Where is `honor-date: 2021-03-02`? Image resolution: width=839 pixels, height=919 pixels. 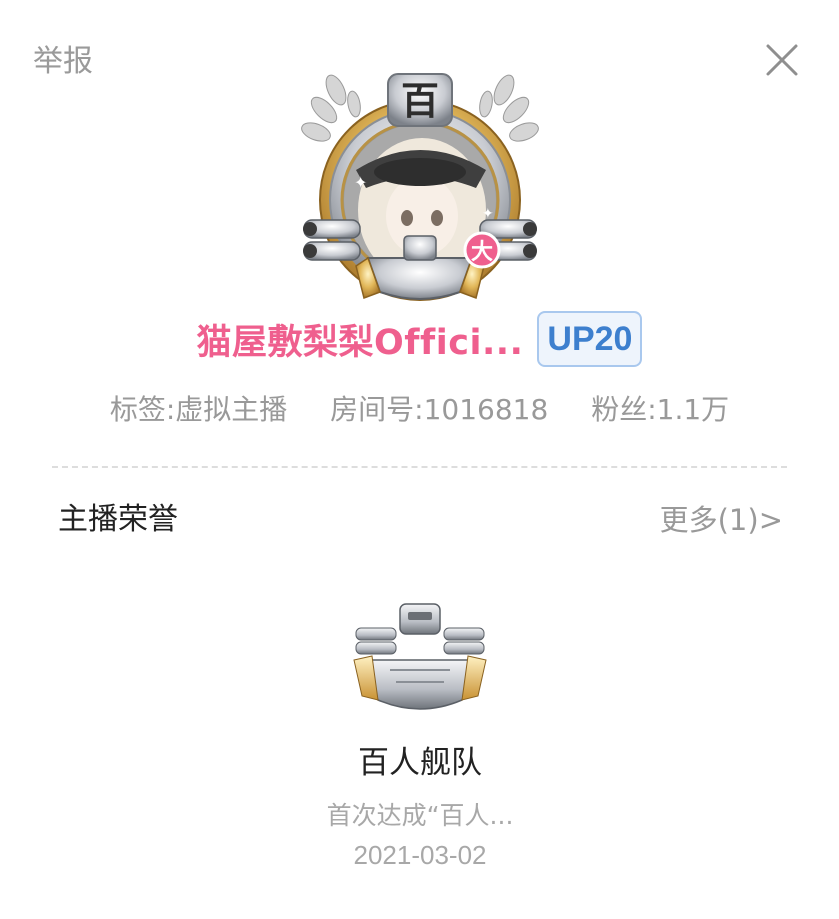 honor-date: 2021-03-02 is located at coordinates (420, 855).